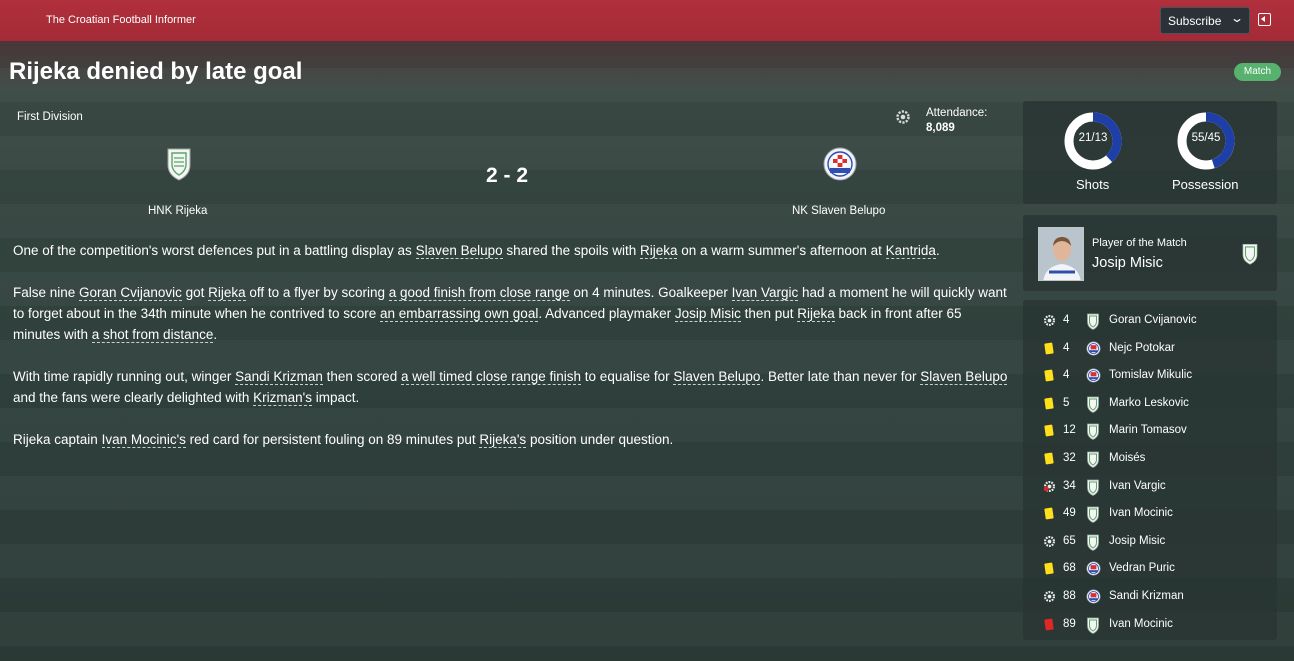 The width and height of the screenshot is (1294, 661). What do you see at coordinates (1257, 72) in the screenshot?
I see `match-badge: Match` at bounding box center [1257, 72].